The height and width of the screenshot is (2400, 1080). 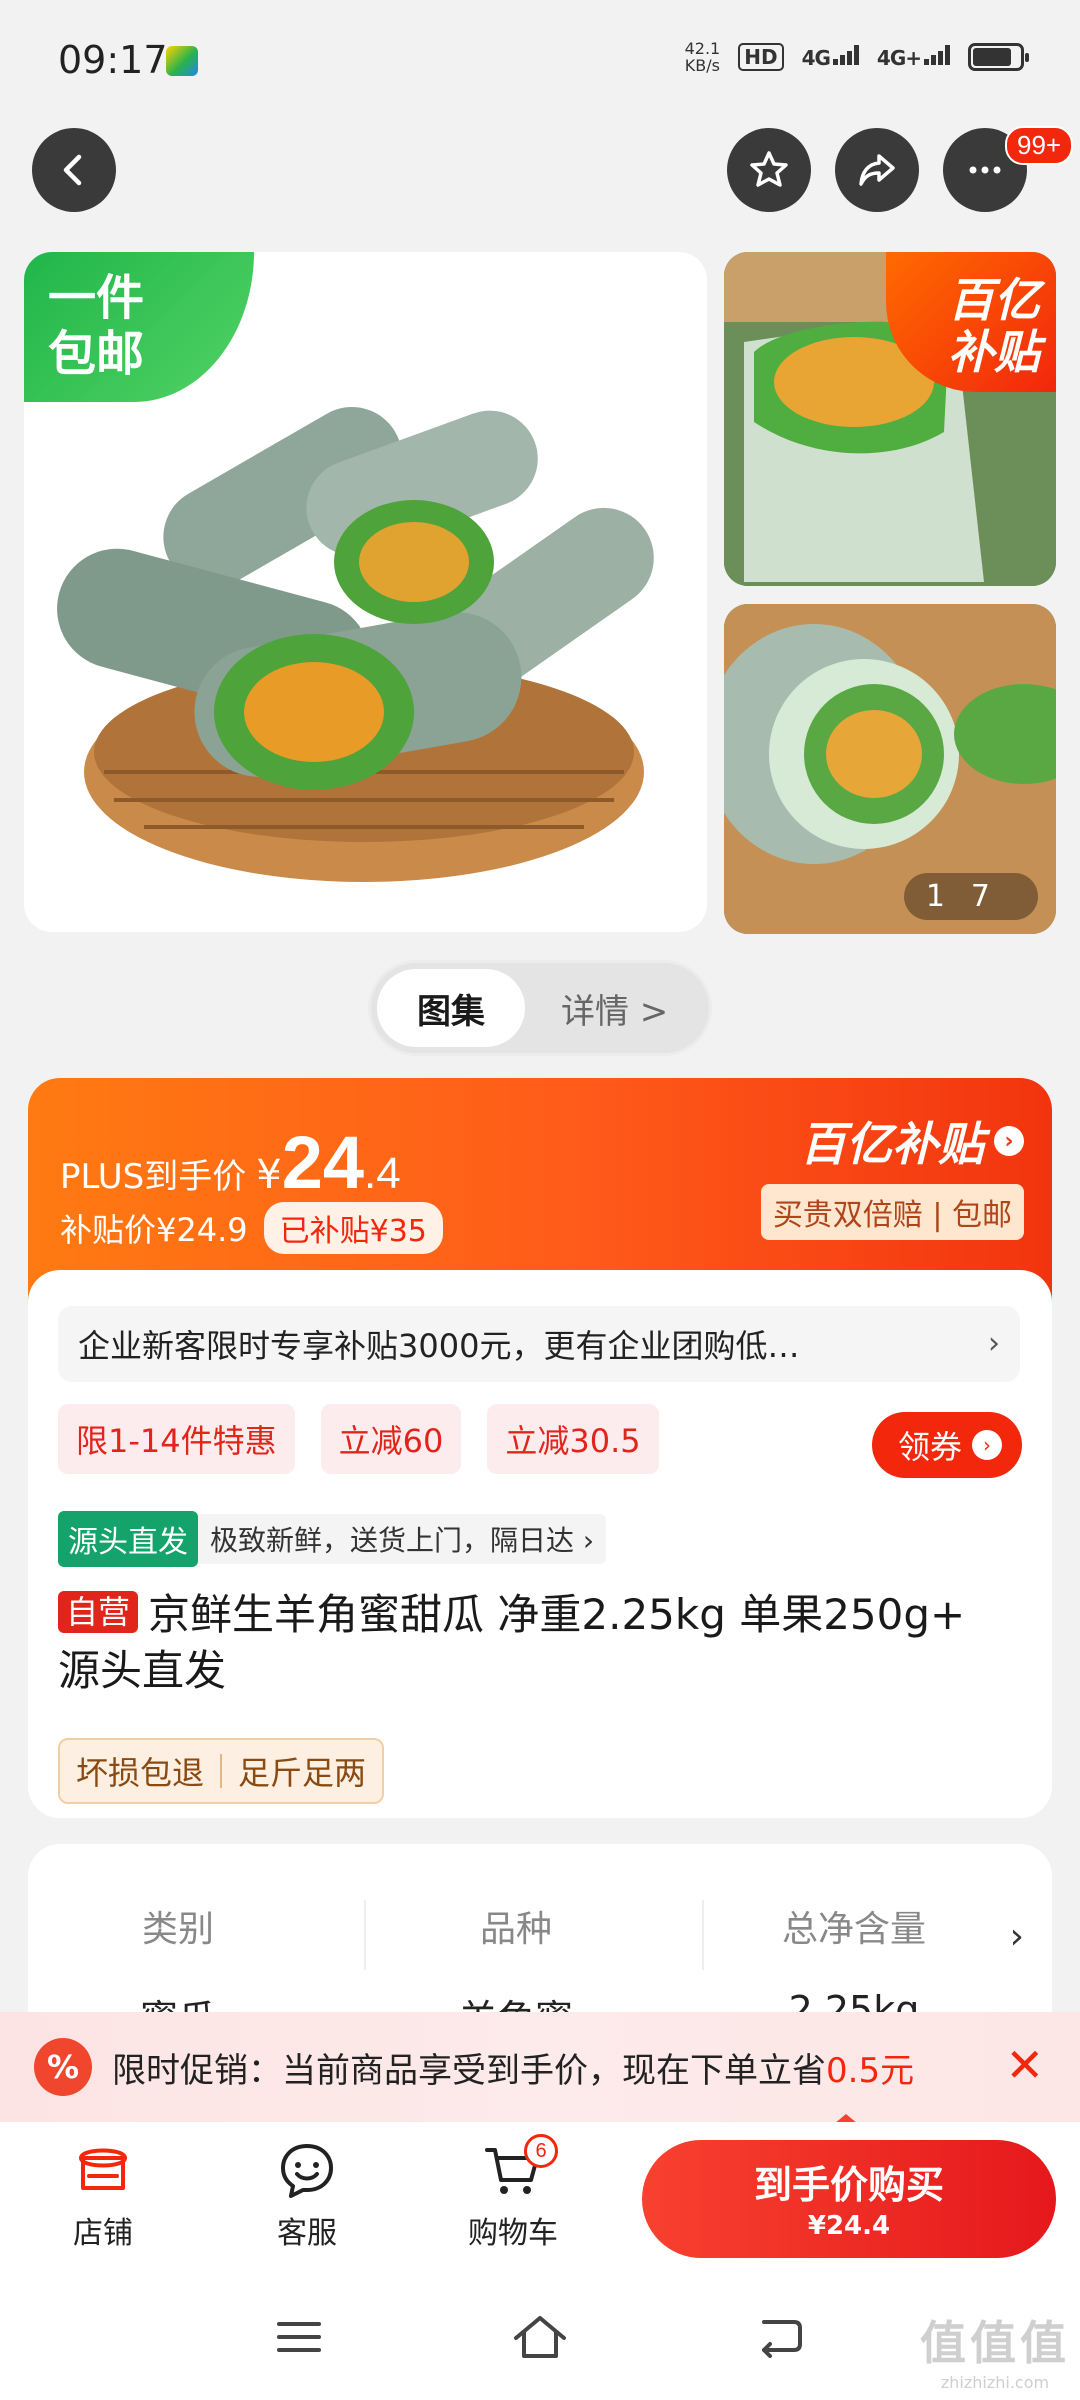 What do you see at coordinates (98, 1612) in the screenshot?
I see `self-operated-badge: 自营` at bounding box center [98, 1612].